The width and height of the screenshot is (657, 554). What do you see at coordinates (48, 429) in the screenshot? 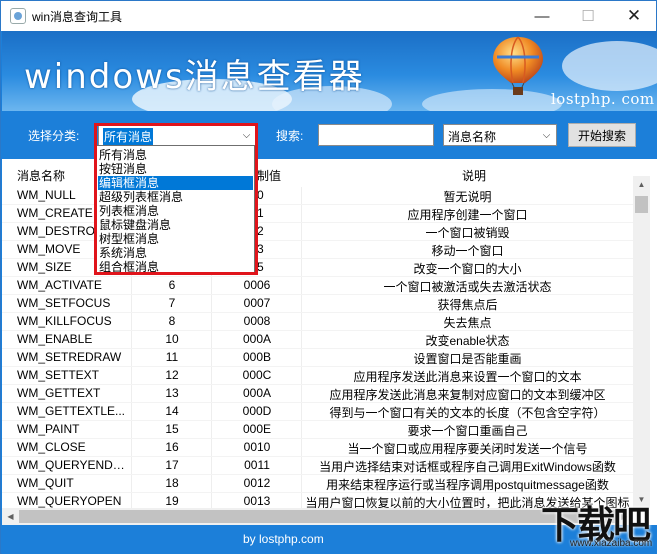
I see `message-name-cell: WM_PAINT` at bounding box center [48, 429].